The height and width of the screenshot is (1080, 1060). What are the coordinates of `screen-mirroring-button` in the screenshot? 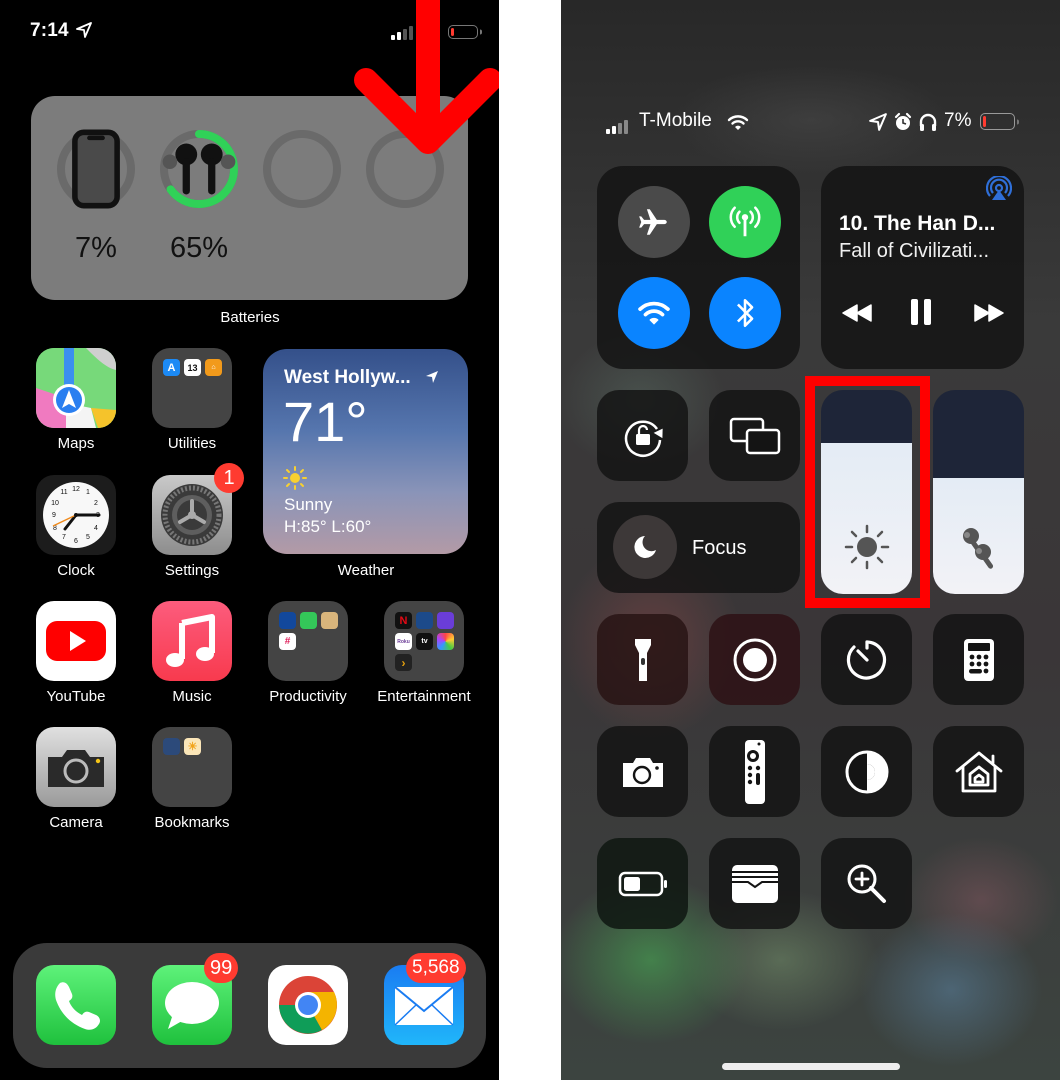 It's located at (754, 435).